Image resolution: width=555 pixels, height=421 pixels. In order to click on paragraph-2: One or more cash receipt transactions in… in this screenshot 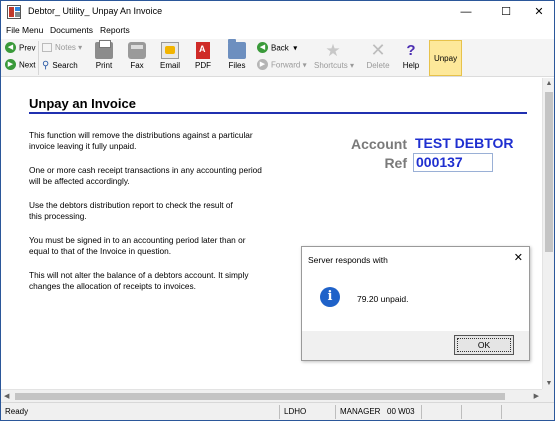, I will do `click(145, 175)`.